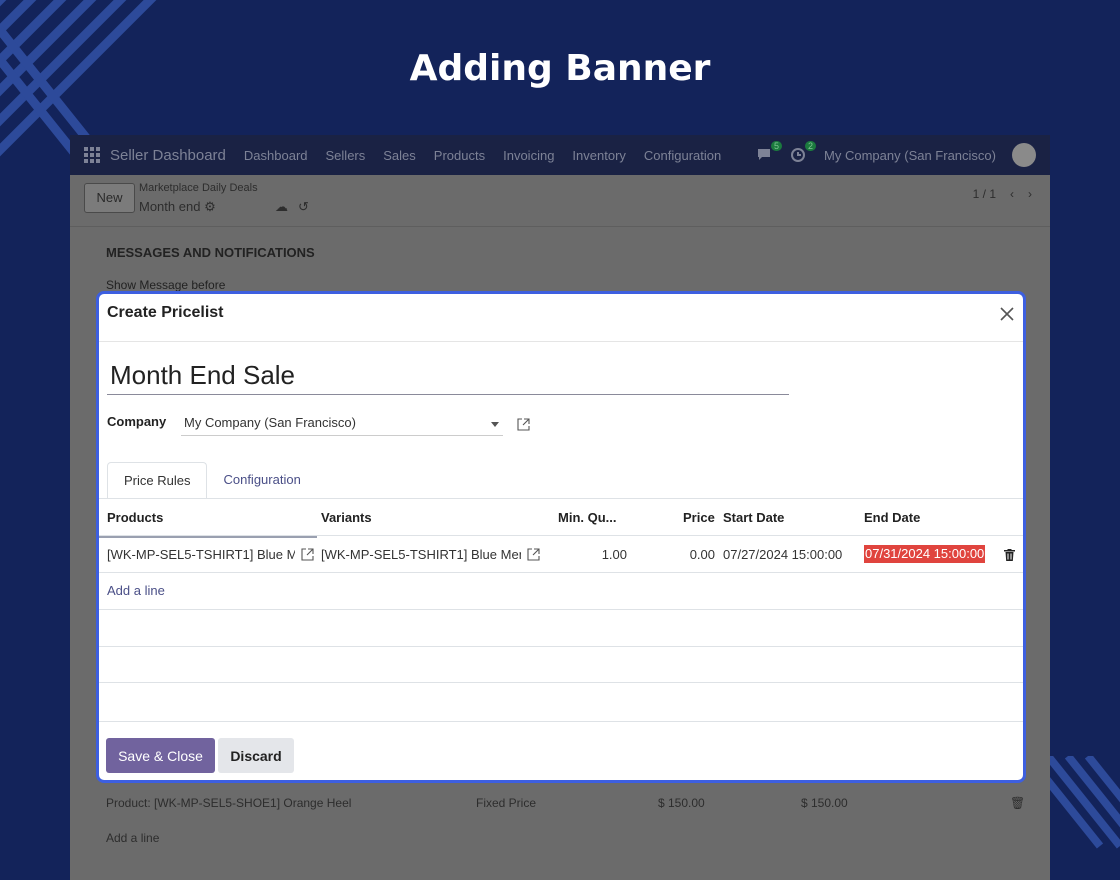 The image size is (1120, 880). I want to click on nav-sellers: Sellers, so click(346, 155).